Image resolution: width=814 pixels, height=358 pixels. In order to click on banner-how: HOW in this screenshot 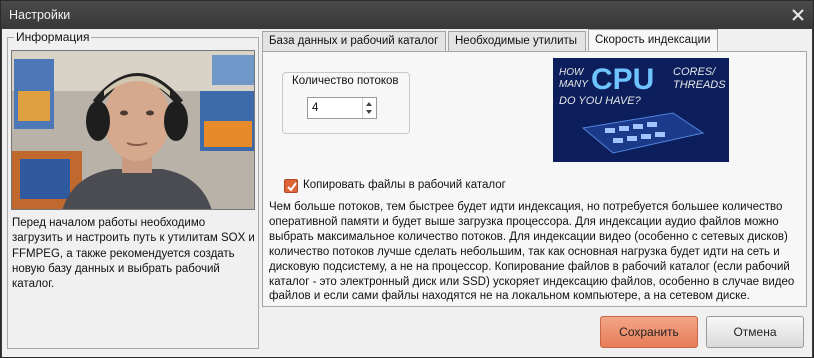, I will do `click(572, 72)`.